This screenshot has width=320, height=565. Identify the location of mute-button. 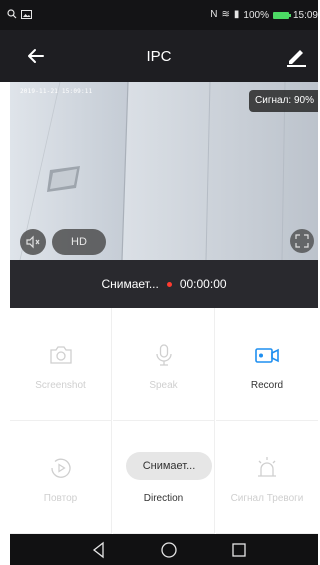
(33, 242).